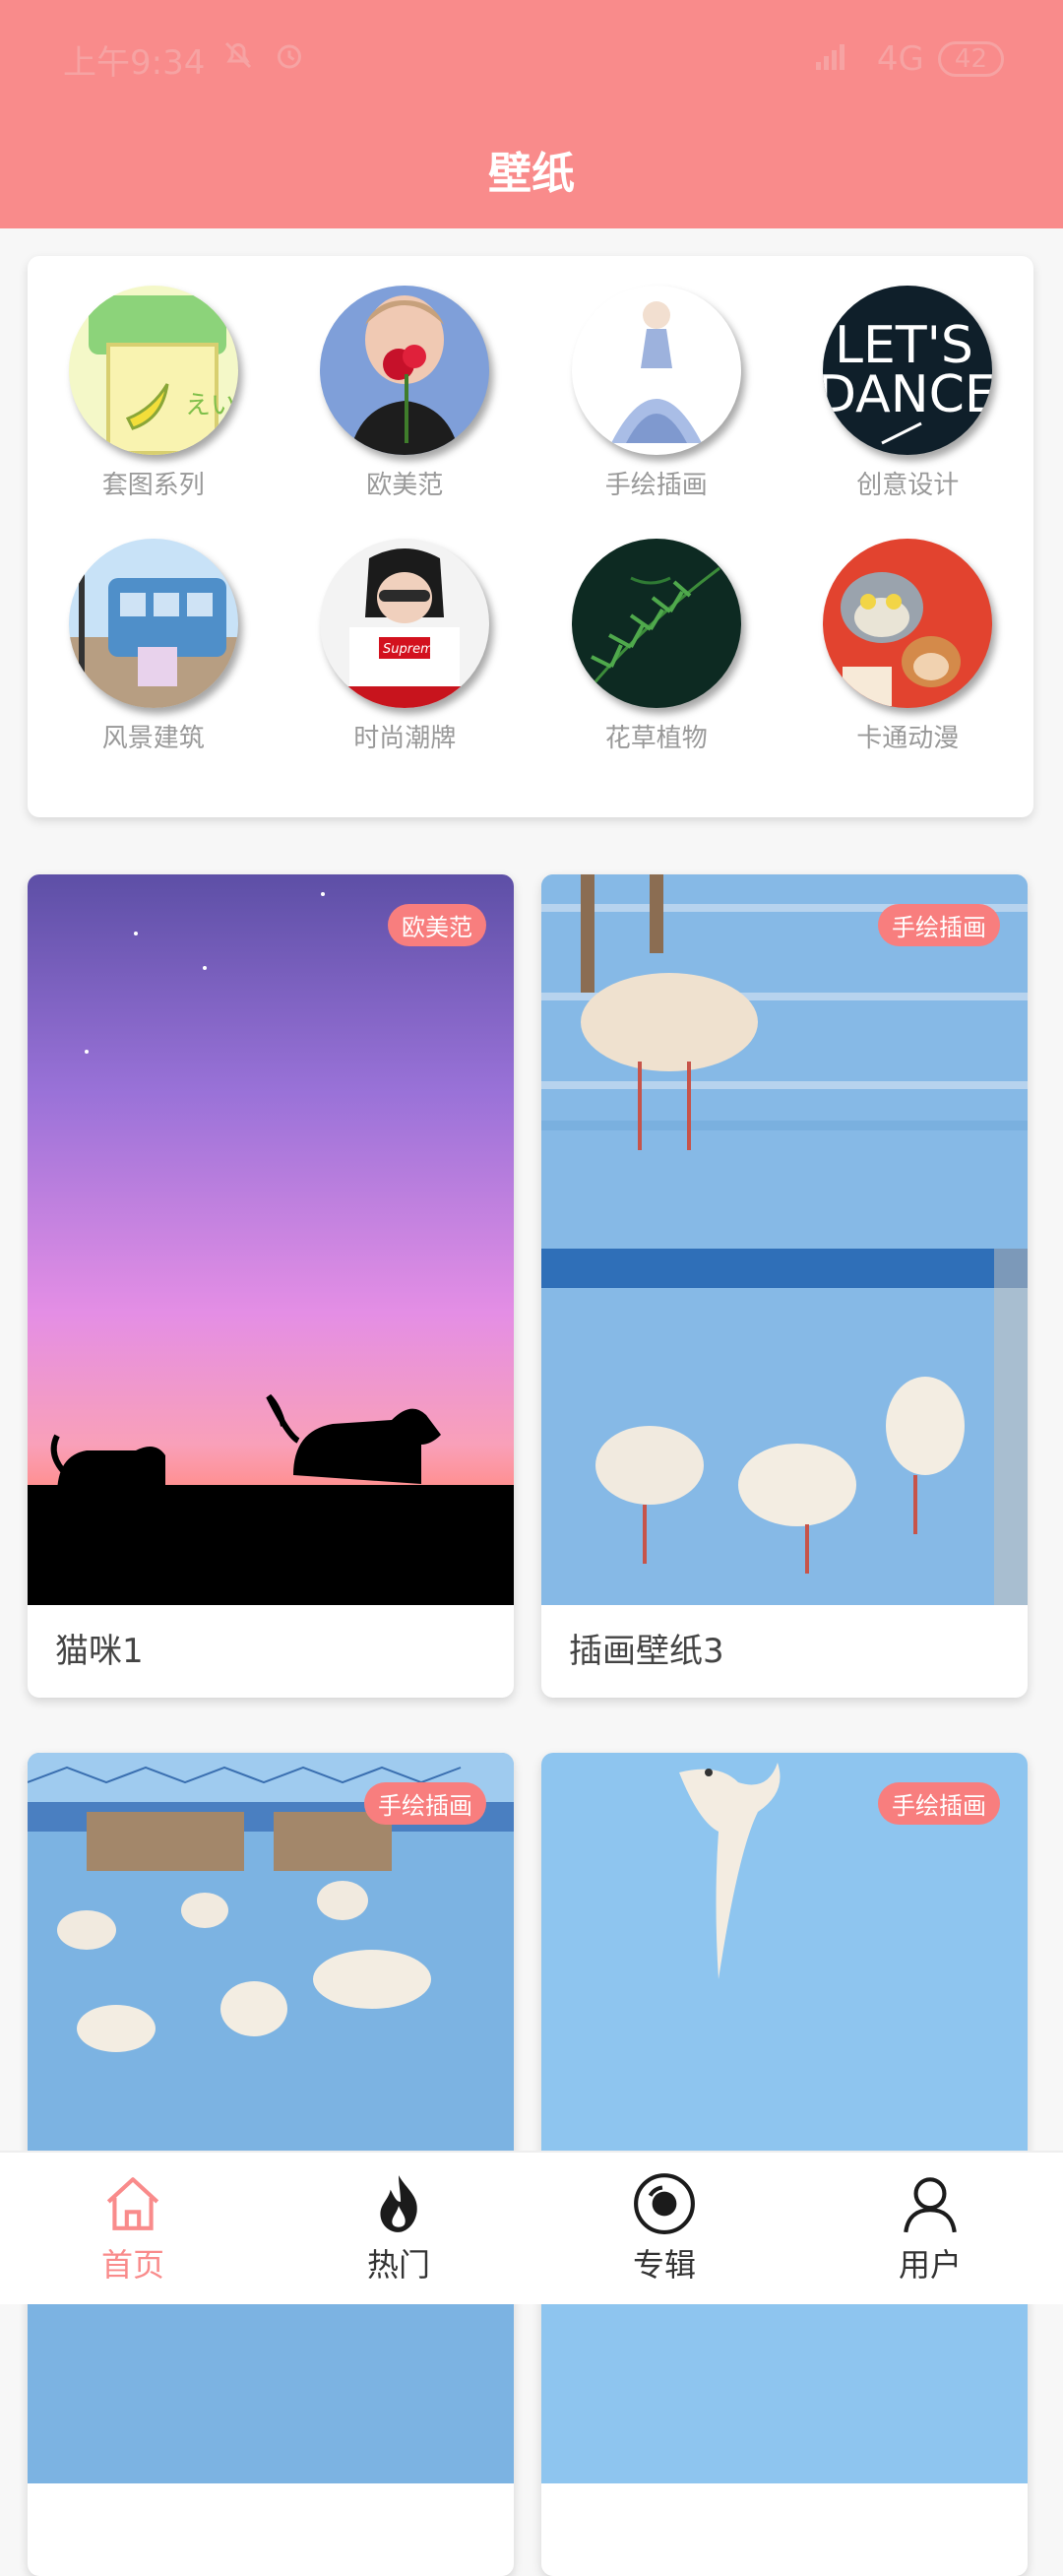  What do you see at coordinates (531, 169) in the screenshot?
I see `page-title: 壁纸` at bounding box center [531, 169].